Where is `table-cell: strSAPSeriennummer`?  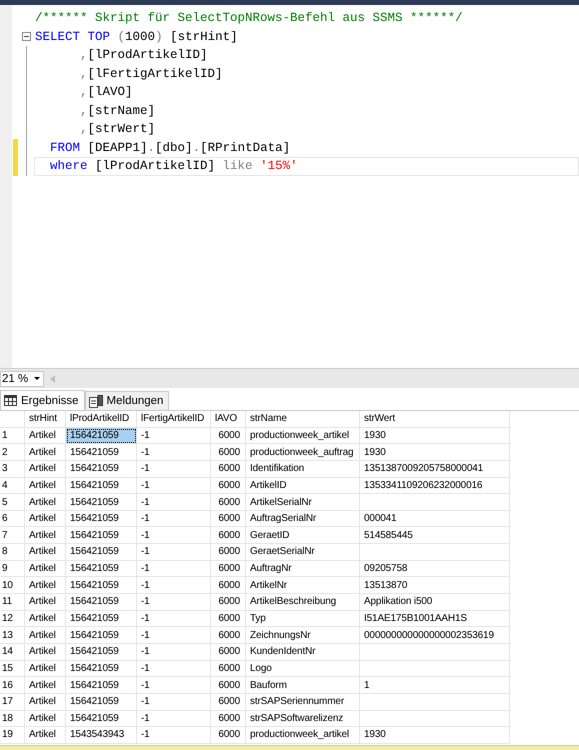 table-cell: strSAPSeriennummer is located at coordinates (303, 702).